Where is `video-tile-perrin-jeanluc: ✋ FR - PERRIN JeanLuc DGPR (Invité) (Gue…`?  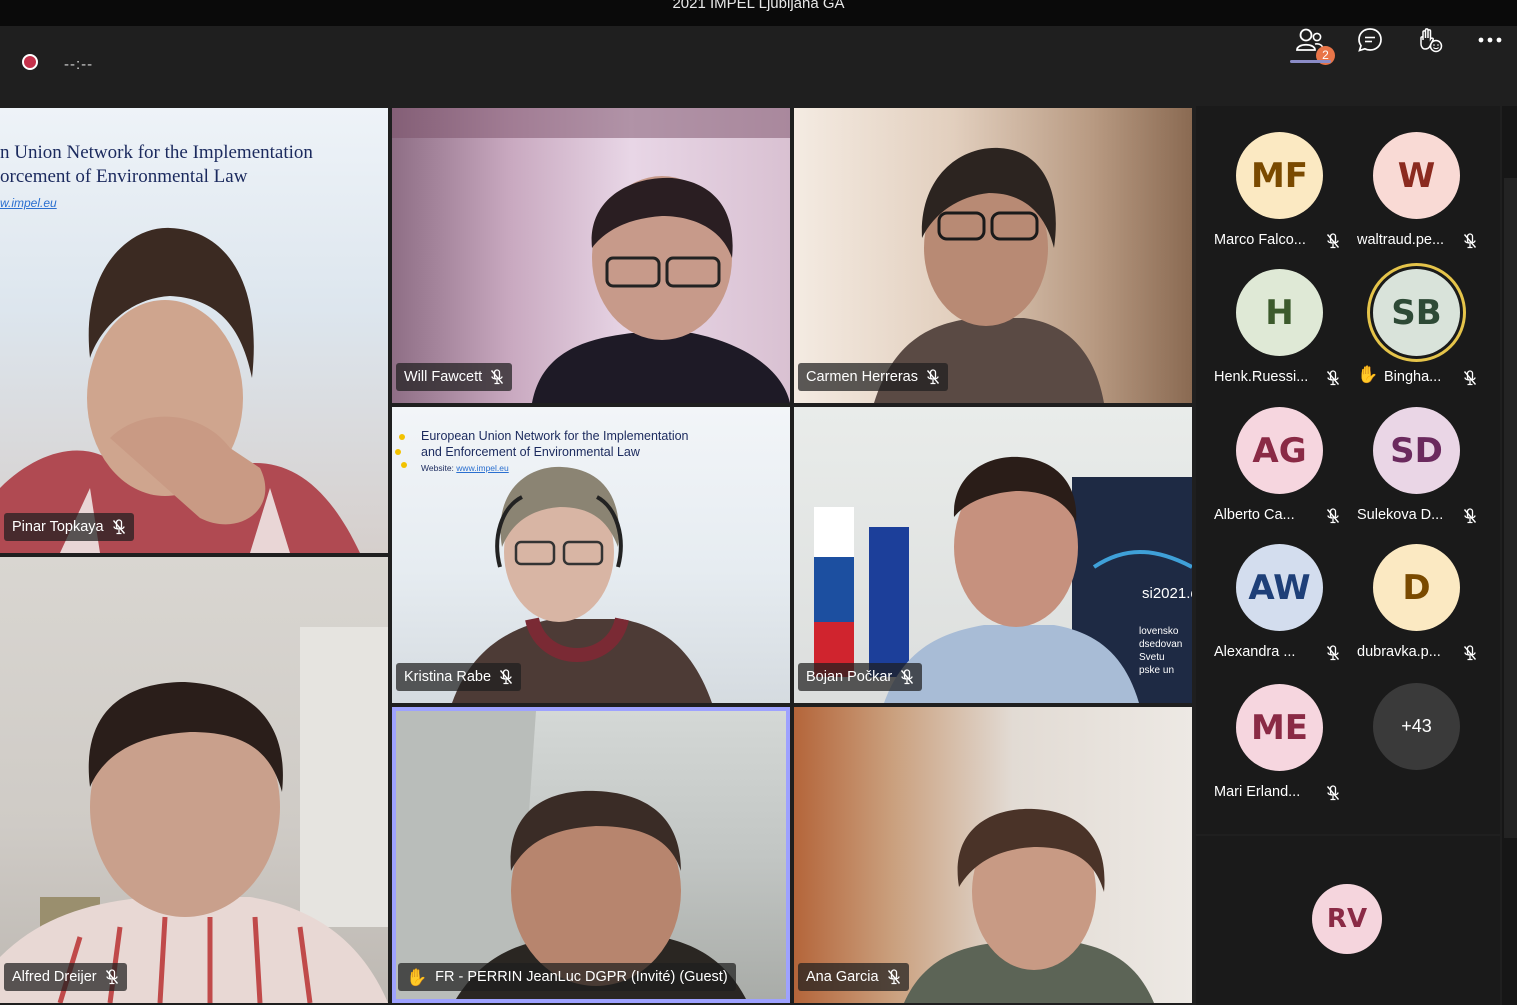
video-tile-perrin-jeanluc: ✋ FR - PERRIN JeanLuc DGPR (Invité) (Gue… is located at coordinates (591, 855).